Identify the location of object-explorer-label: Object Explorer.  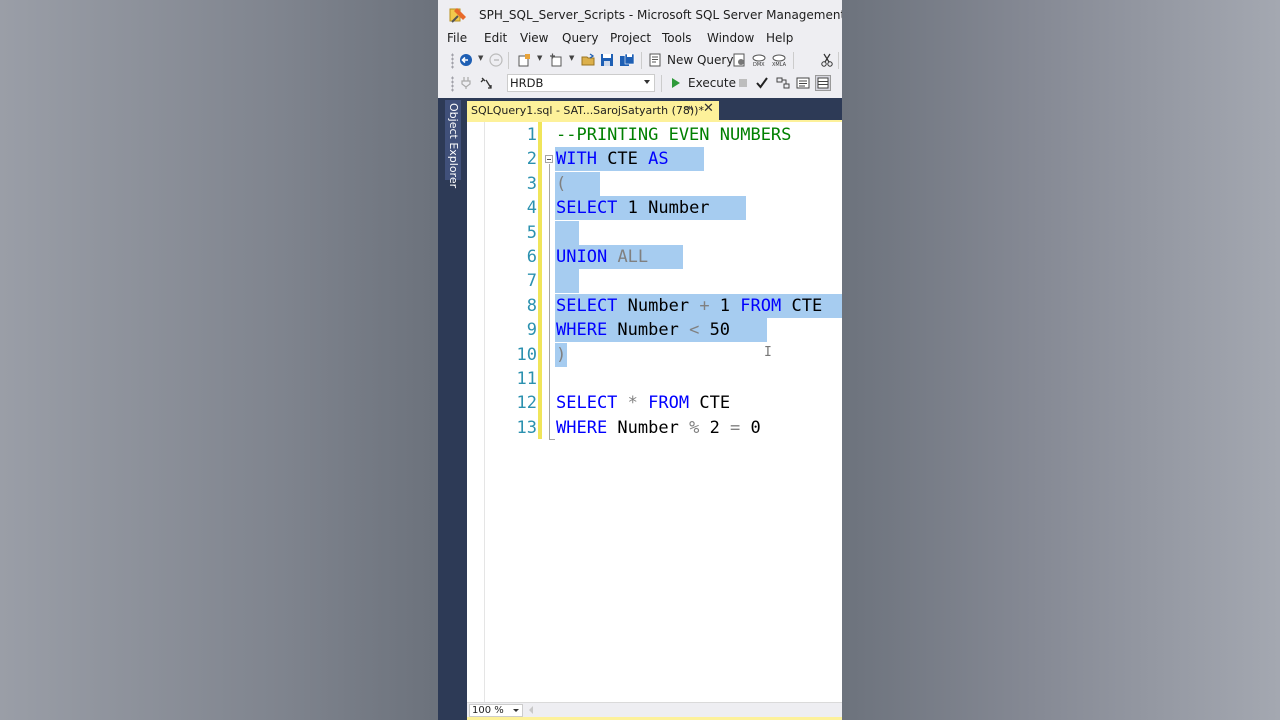
(453, 145).